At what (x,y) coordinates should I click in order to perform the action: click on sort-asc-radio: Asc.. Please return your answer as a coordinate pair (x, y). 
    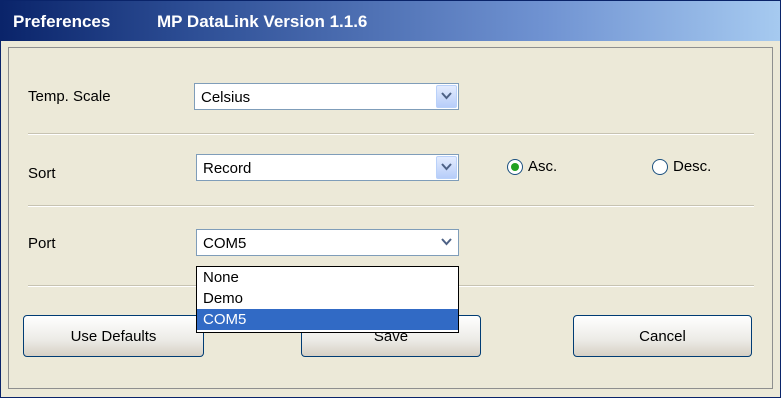
    Looking at the image, I should click on (532, 166).